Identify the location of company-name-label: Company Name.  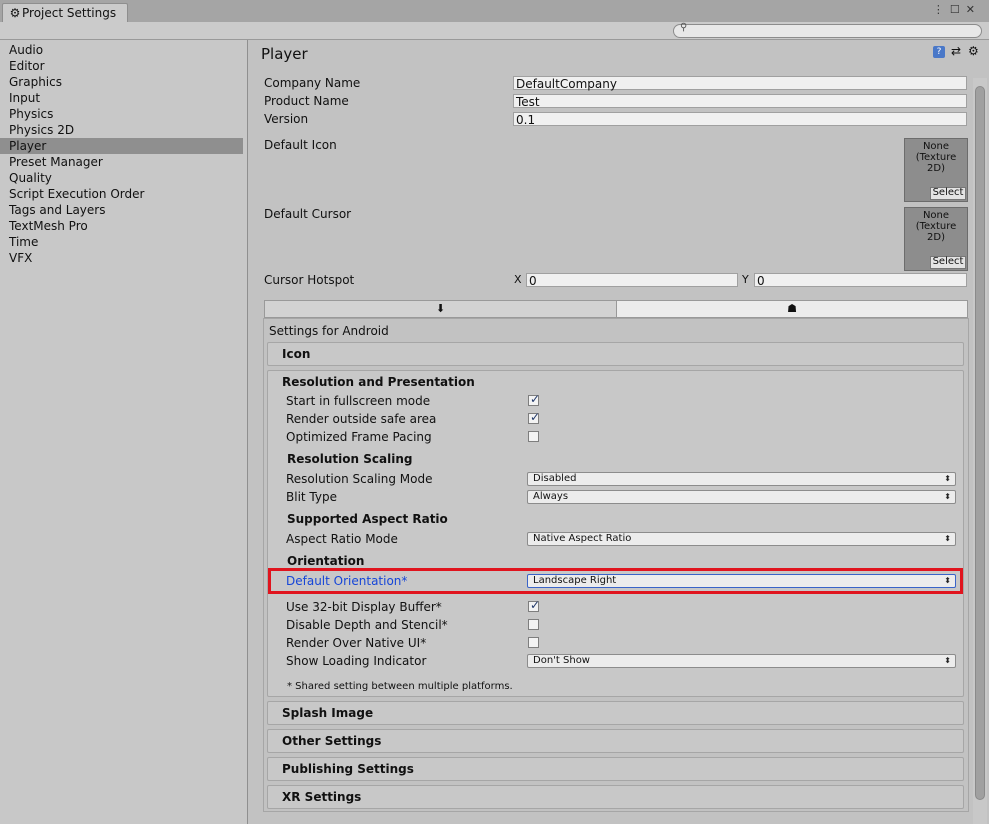
(312, 83).